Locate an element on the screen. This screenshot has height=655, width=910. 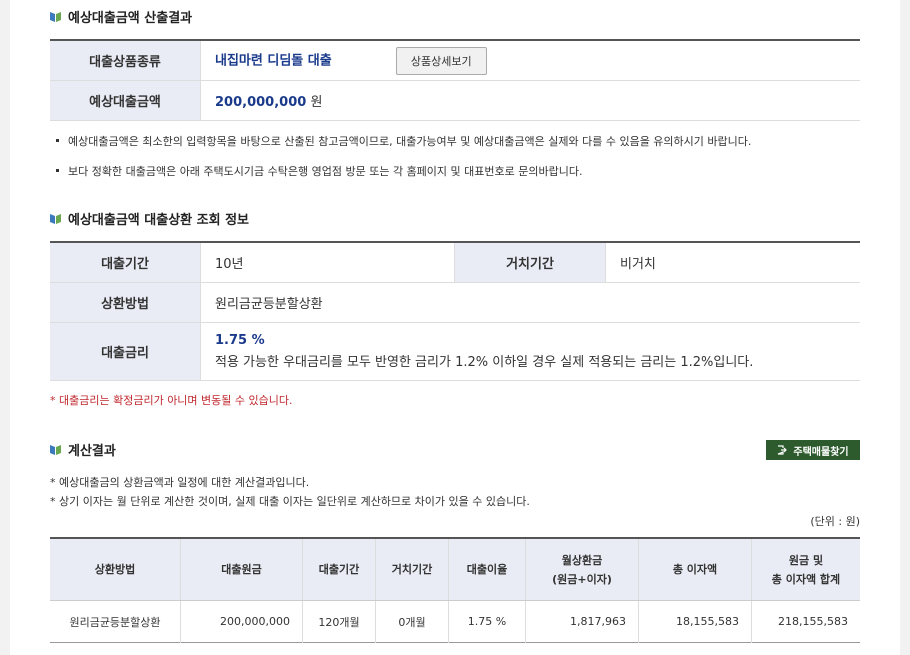
grace-label: 거치기간 is located at coordinates (530, 262).